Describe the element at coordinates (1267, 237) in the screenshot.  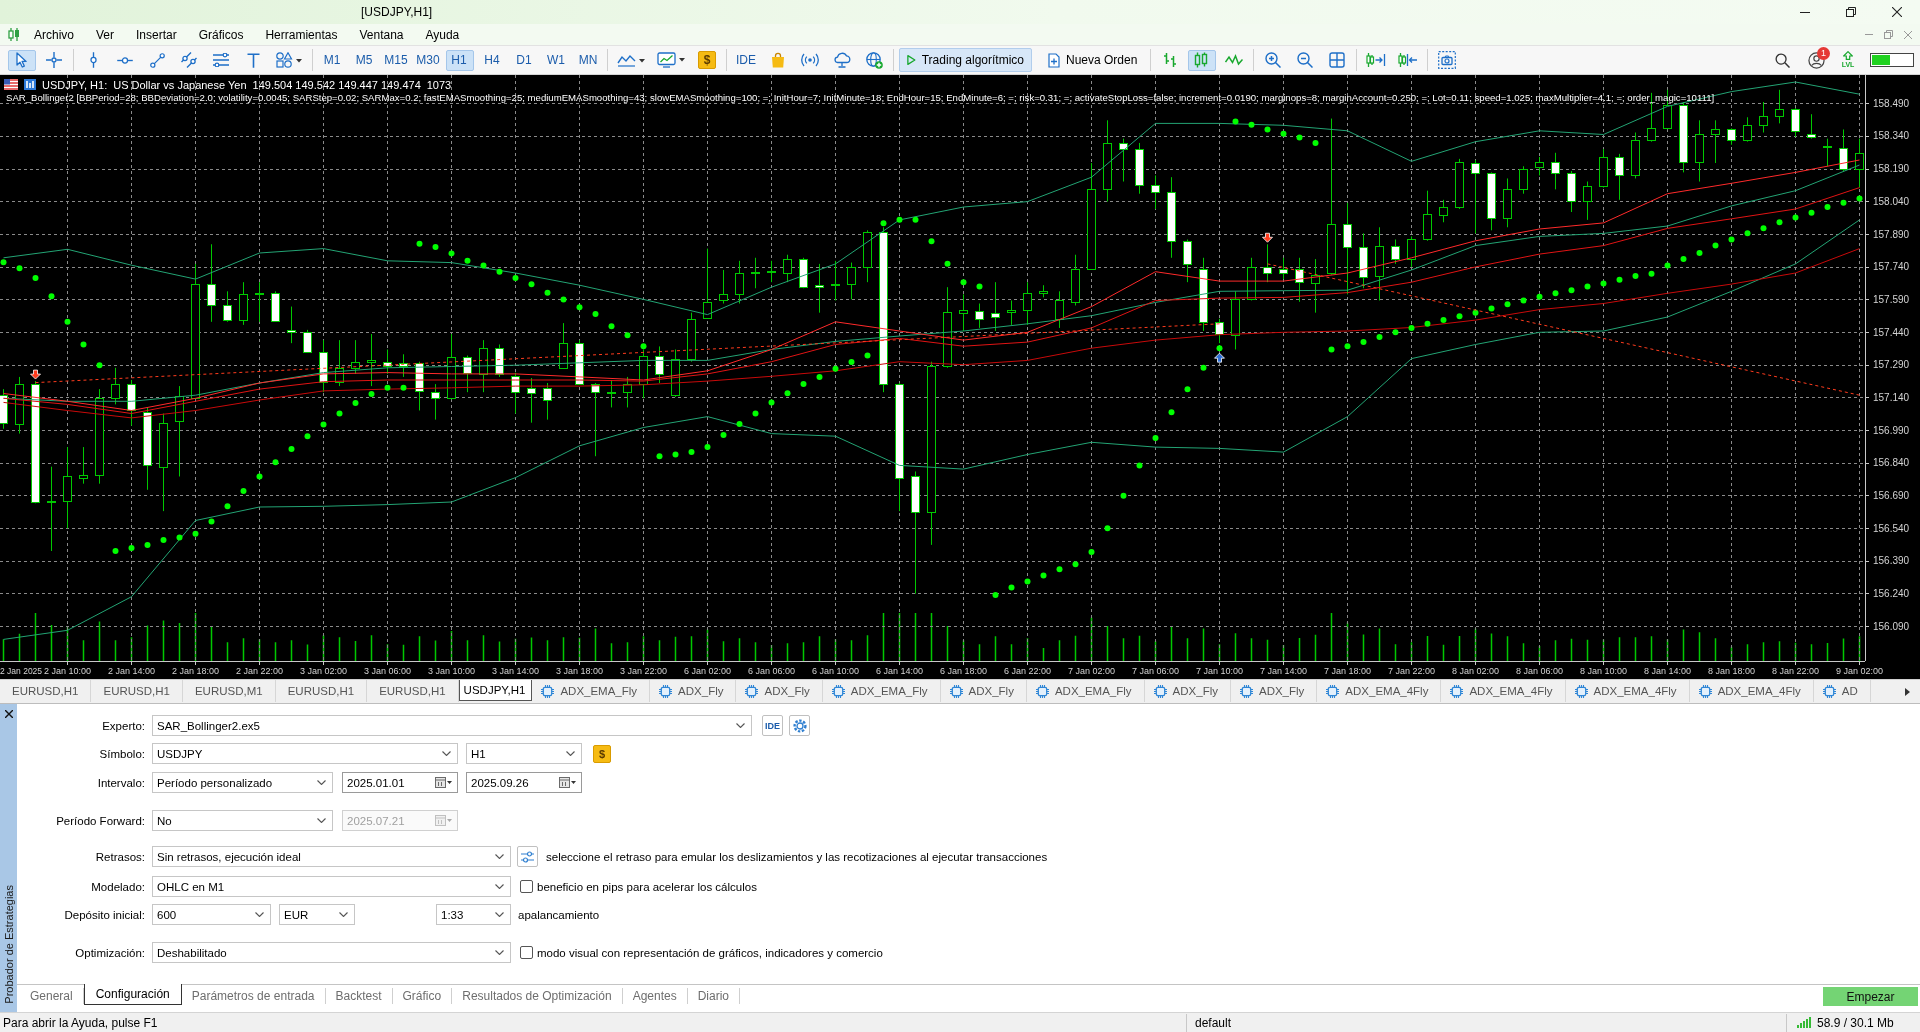
I see `sell-arrow-icon` at that location.